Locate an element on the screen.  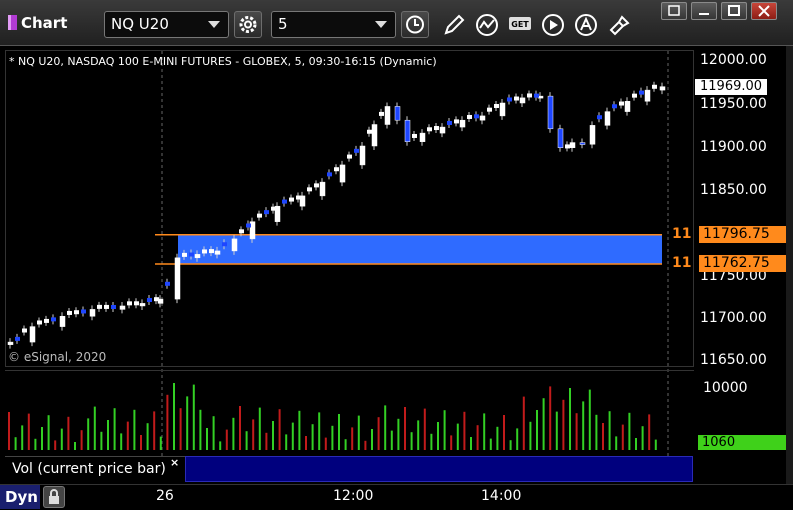
clock-icon is located at coordinates (415, 24).